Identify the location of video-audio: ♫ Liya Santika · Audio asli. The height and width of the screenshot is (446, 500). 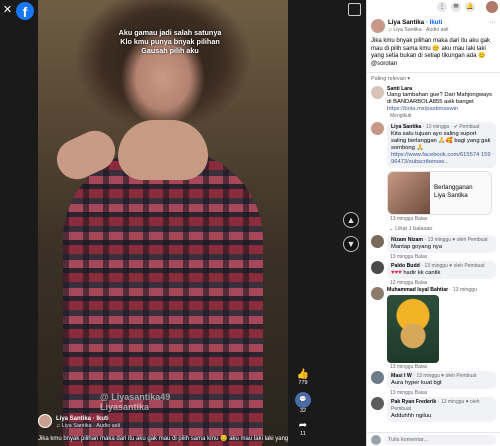
(88, 426).